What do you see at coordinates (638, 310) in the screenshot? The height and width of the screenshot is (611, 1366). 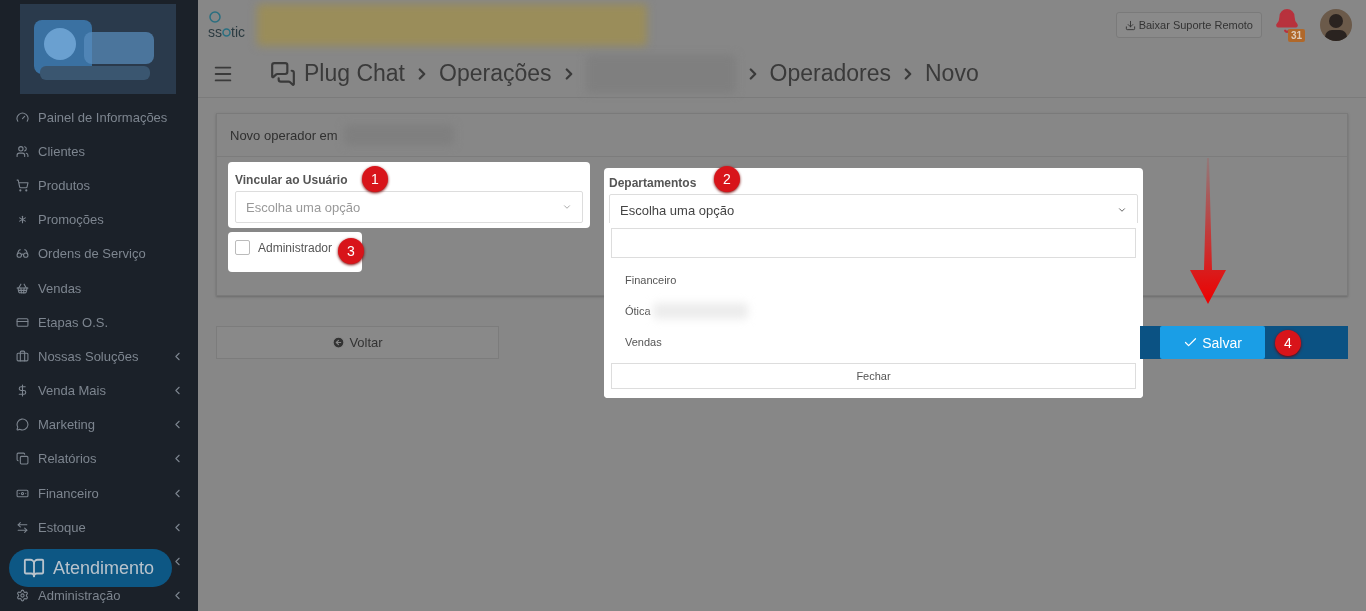 I see `dropdown-option: Ótica` at bounding box center [638, 310].